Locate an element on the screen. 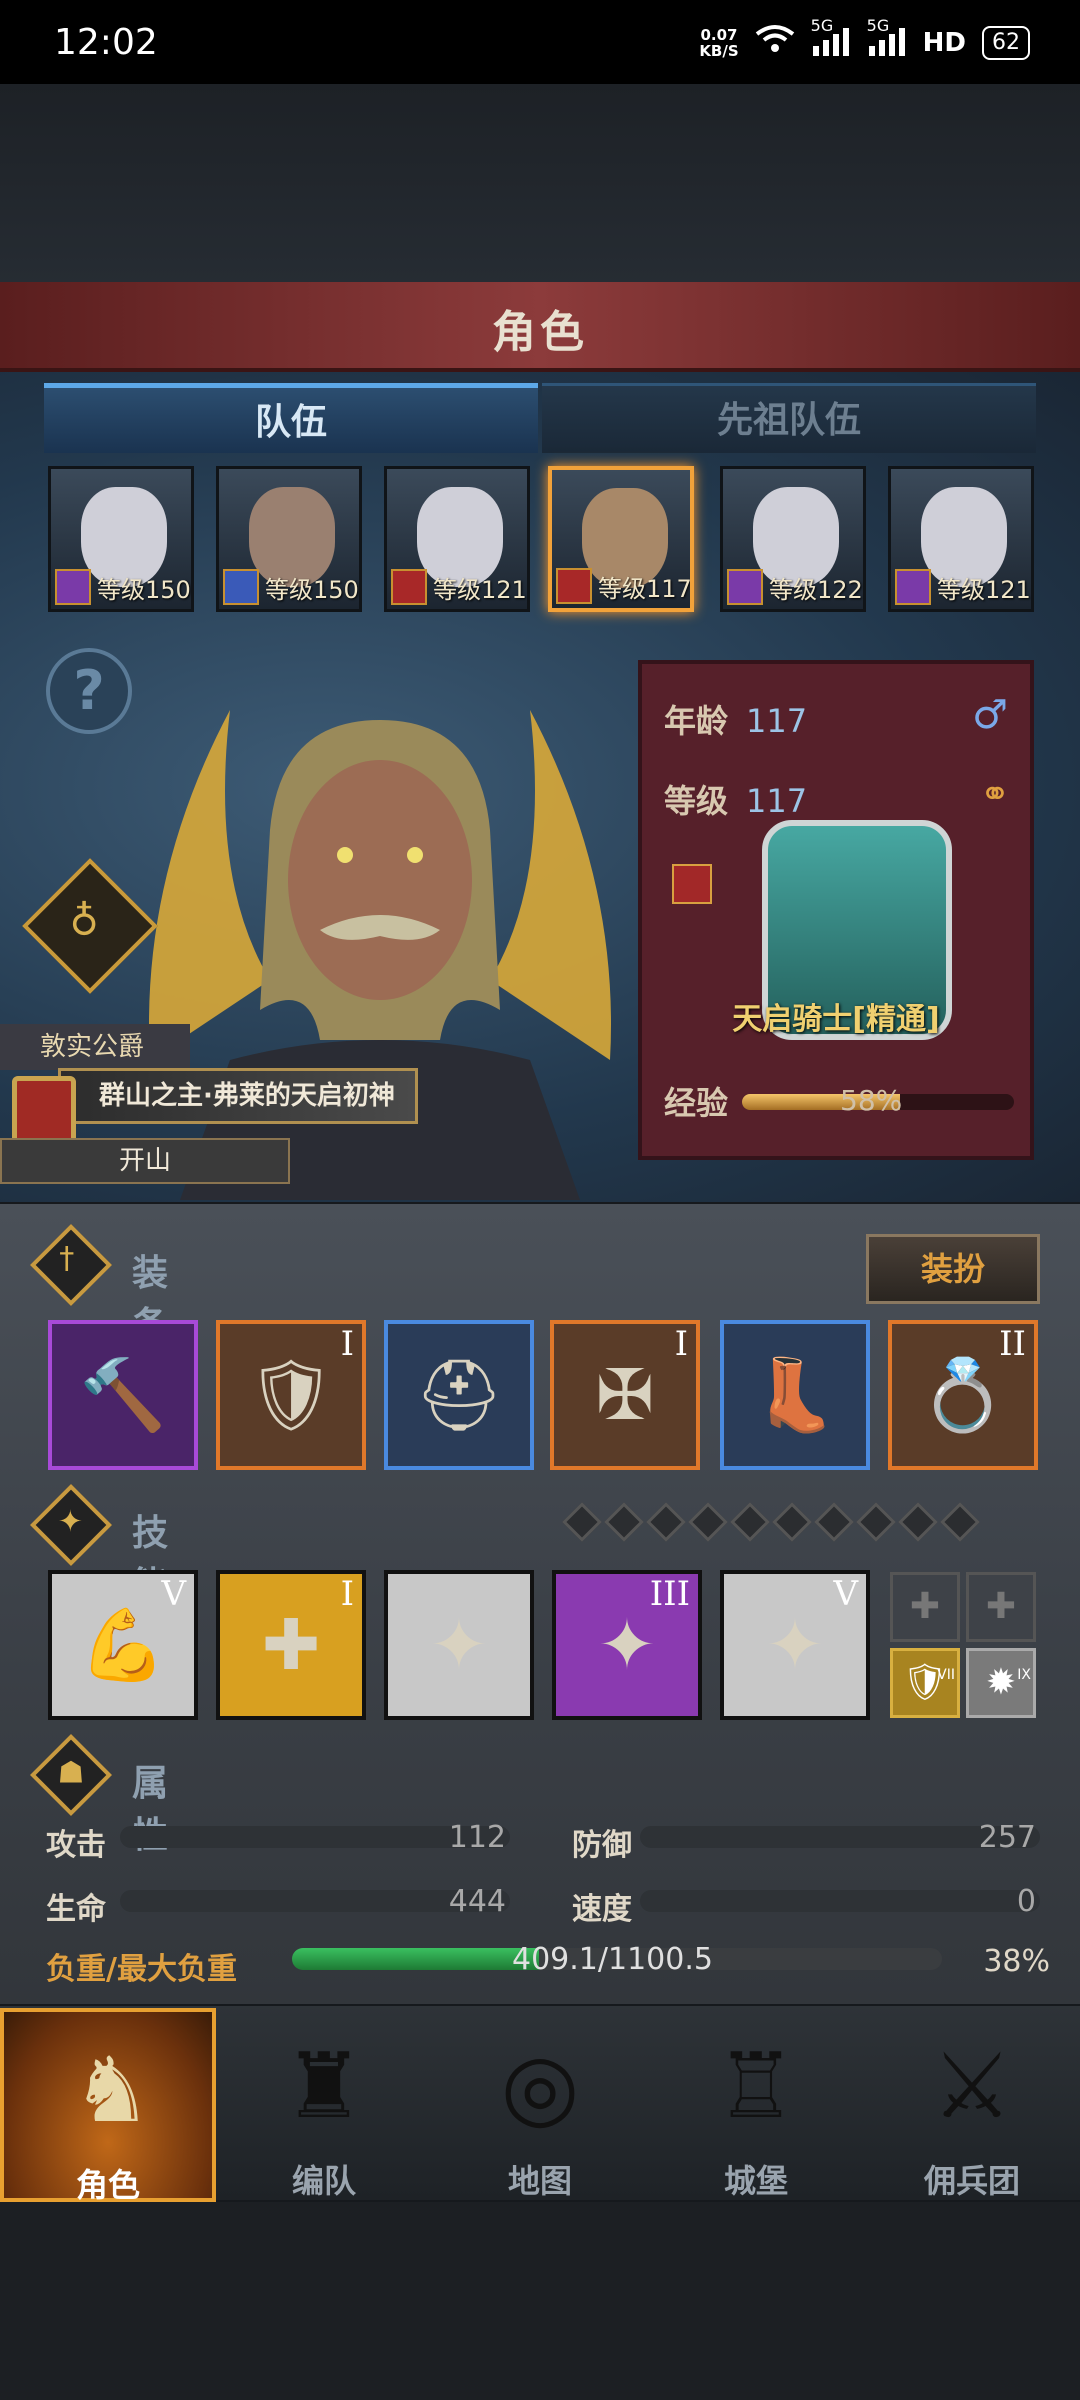 Image resolution: width=1080 pixels, height=2400 pixels. nav-label: 角色 is located at coordinates (107, 2185).